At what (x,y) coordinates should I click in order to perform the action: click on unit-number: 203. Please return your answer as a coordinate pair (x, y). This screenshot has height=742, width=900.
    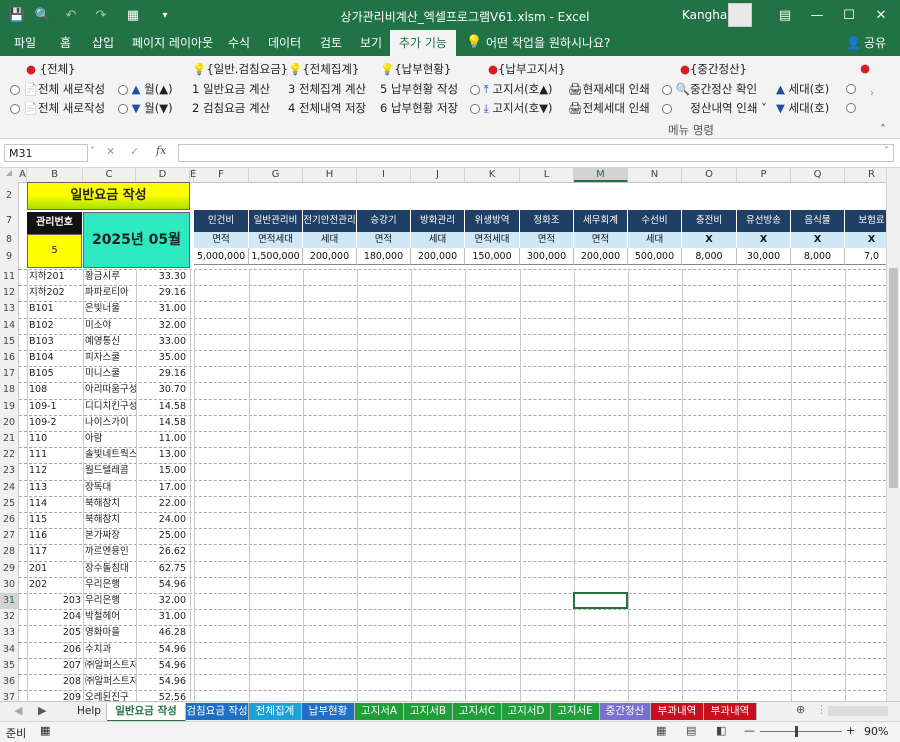
    Looking at the image, I should click on (55, 601).